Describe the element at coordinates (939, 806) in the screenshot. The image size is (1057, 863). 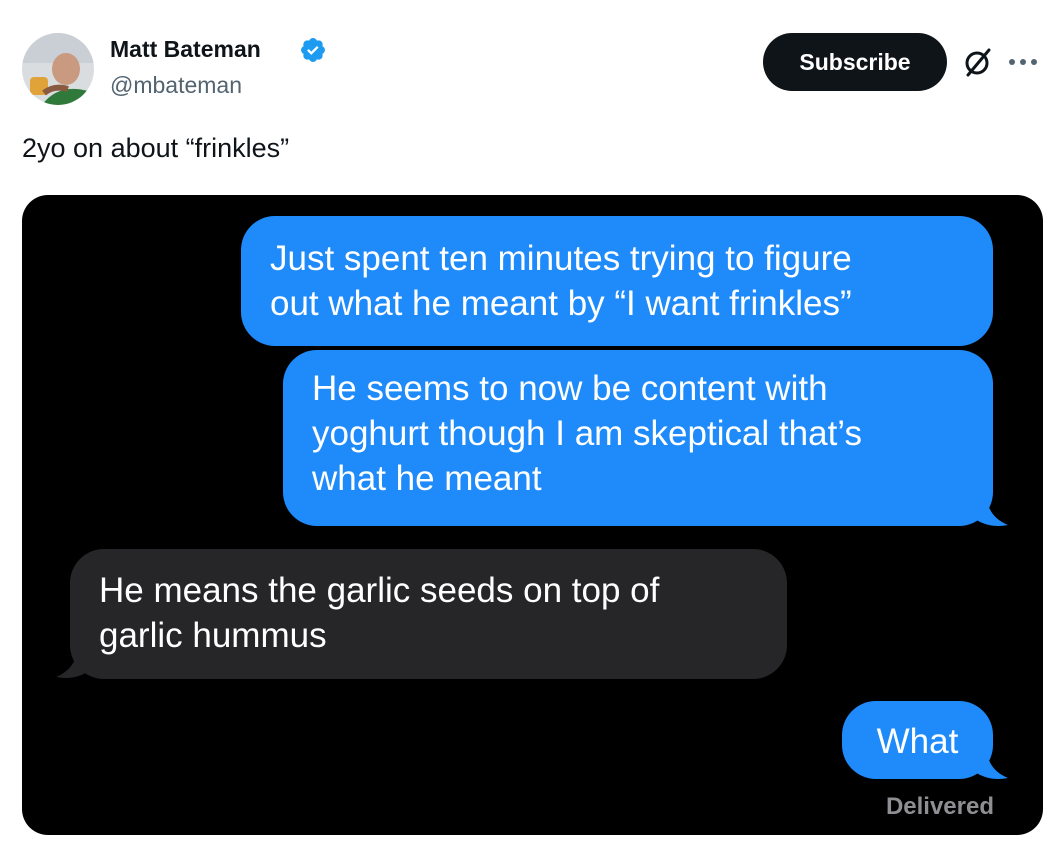
I see `delivered-status: Delivered` at that location.